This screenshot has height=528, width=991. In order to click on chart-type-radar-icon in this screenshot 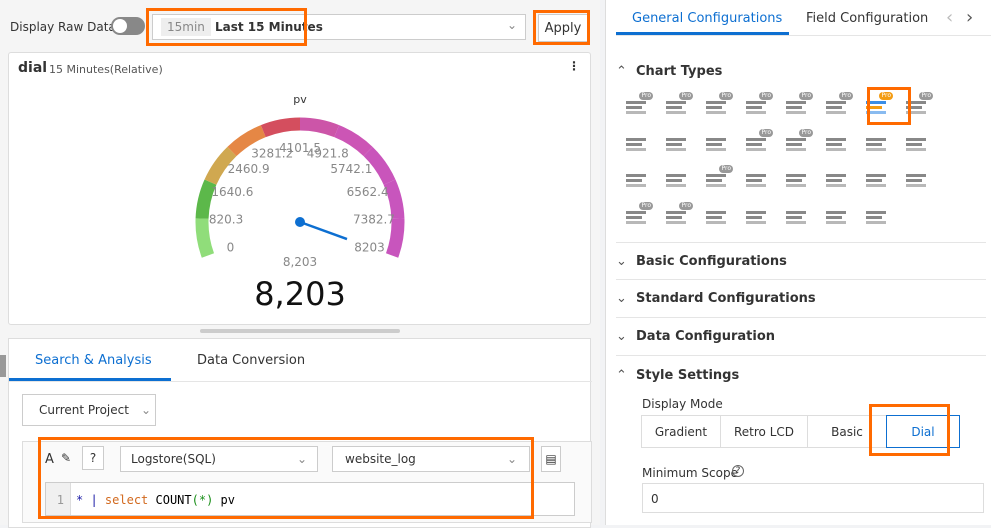, I will do `click(676, 144)`.